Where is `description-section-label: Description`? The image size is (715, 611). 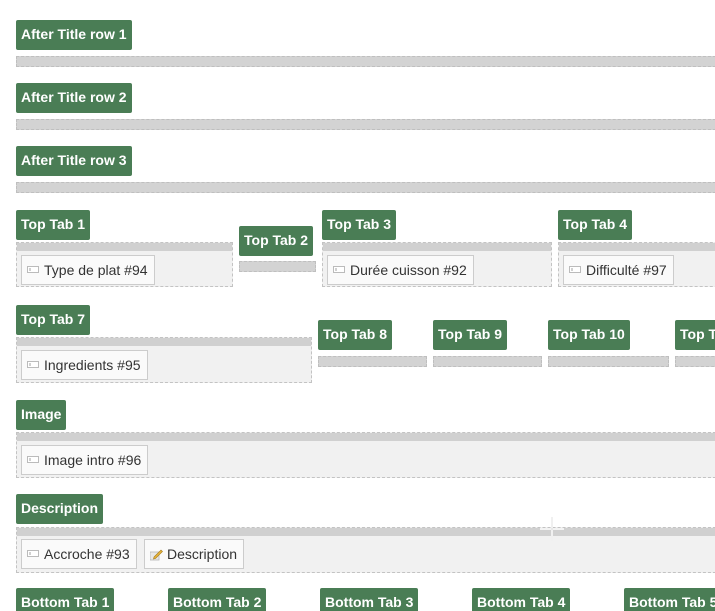 description-section-label: Description is located at coordinates (60, 509).